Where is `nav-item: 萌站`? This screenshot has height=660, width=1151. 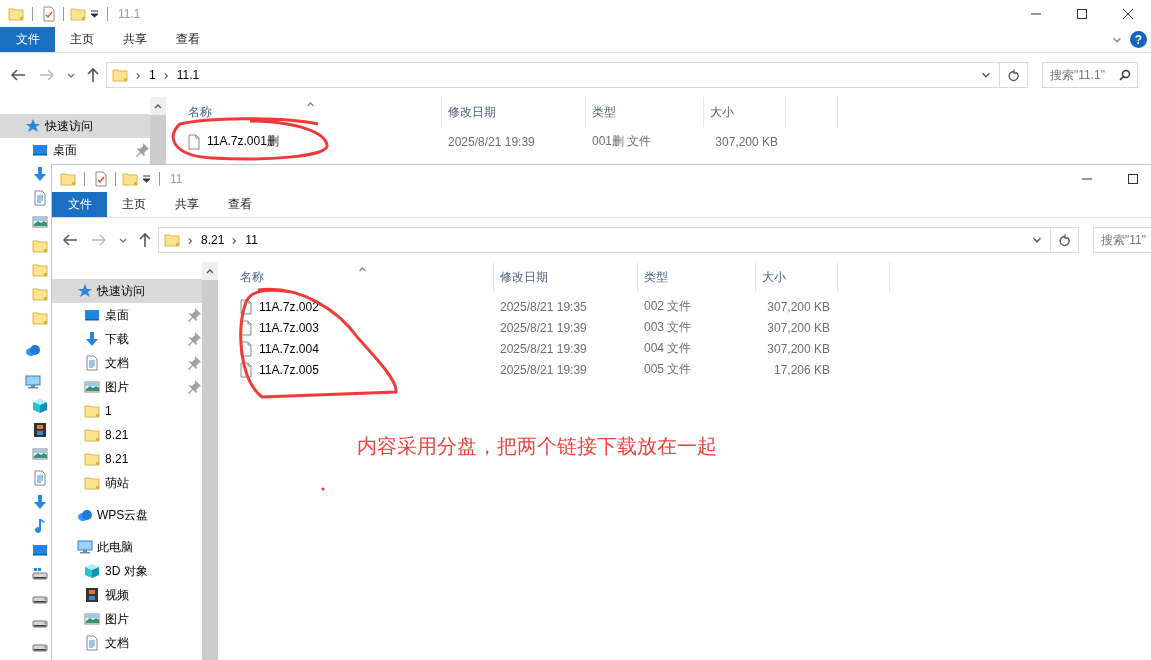
nav-item: 萌站 is located at coordinates (153, 483).